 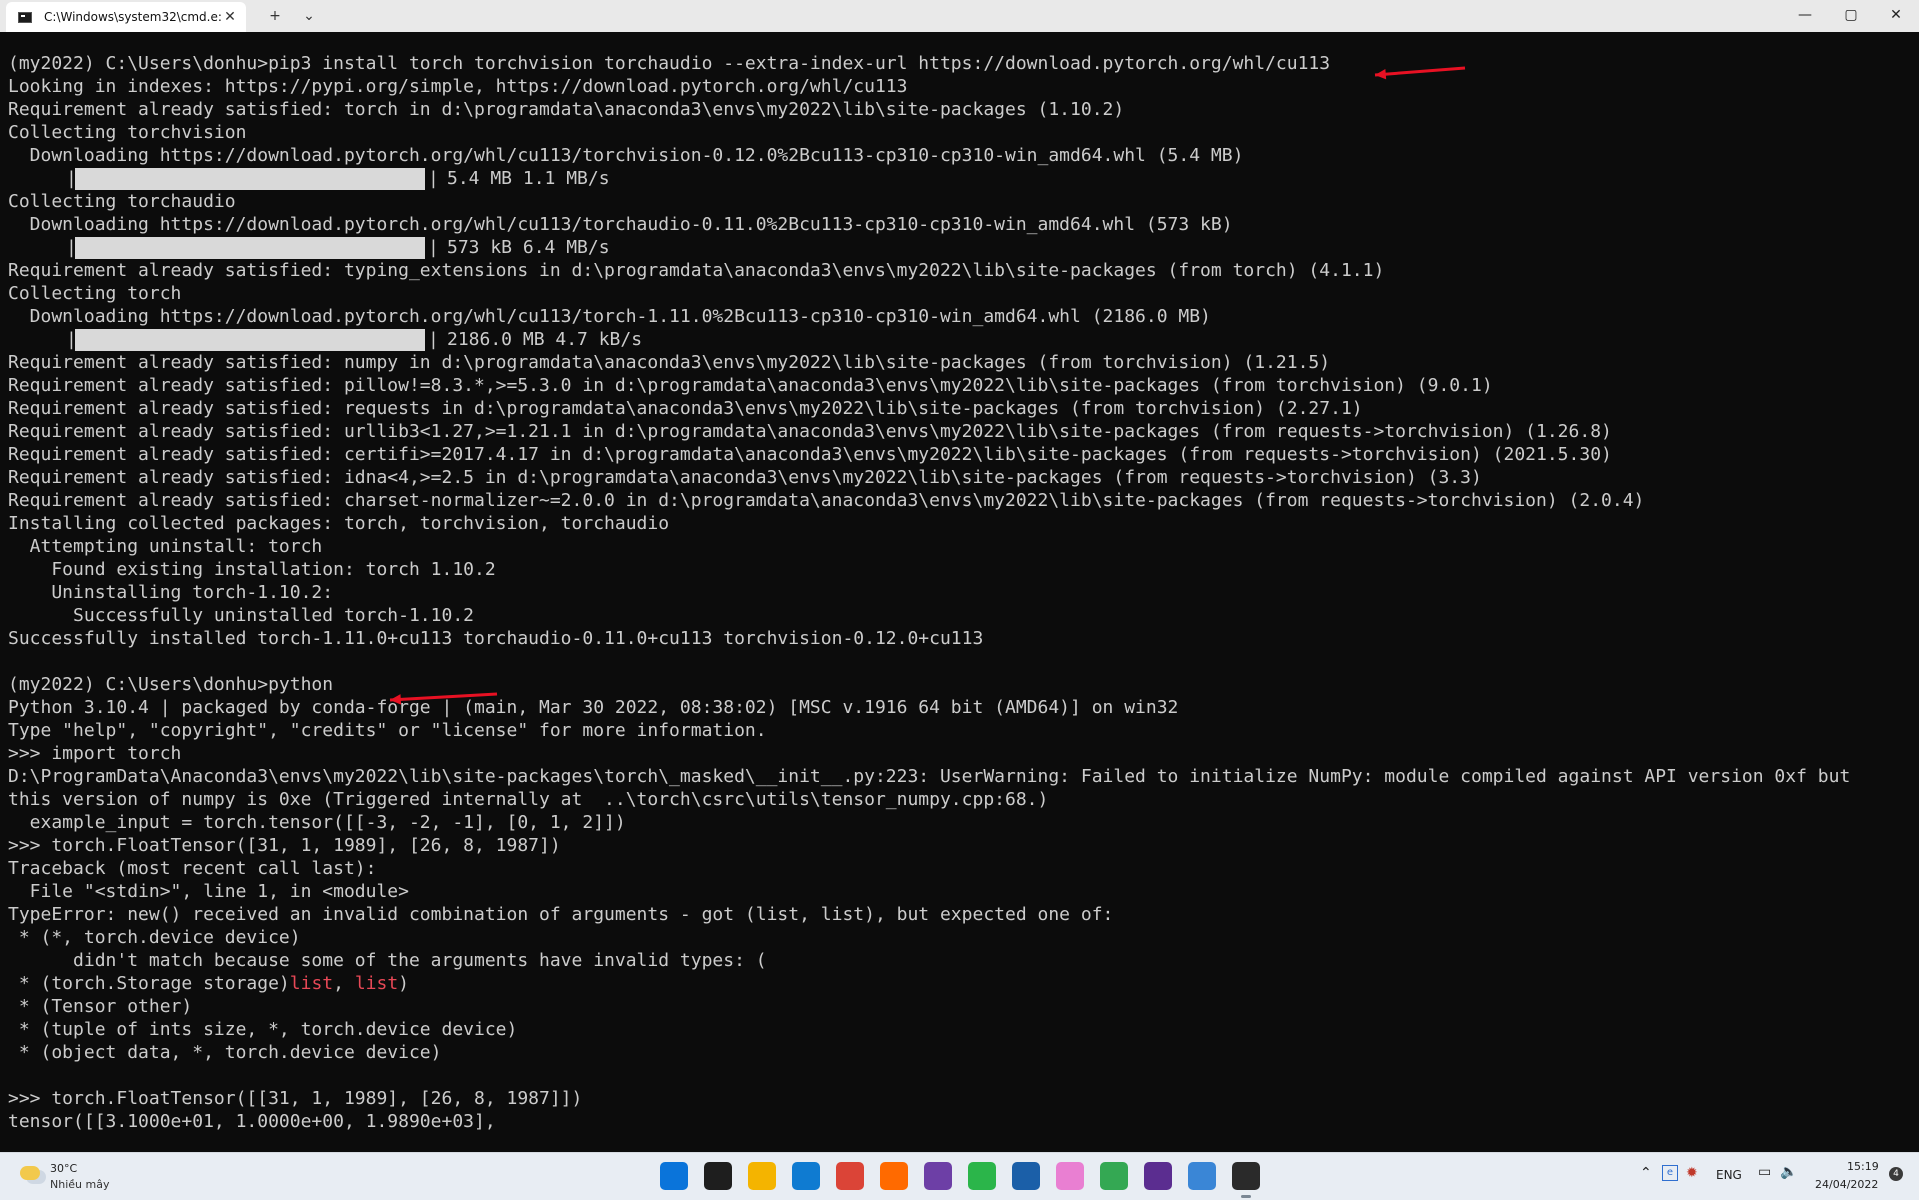 What do you see at coordinates (171, 684) in the screenshot?
I see `console-line: (my2022) C:\Users\donhu>python` at bounding box center [171, 684].